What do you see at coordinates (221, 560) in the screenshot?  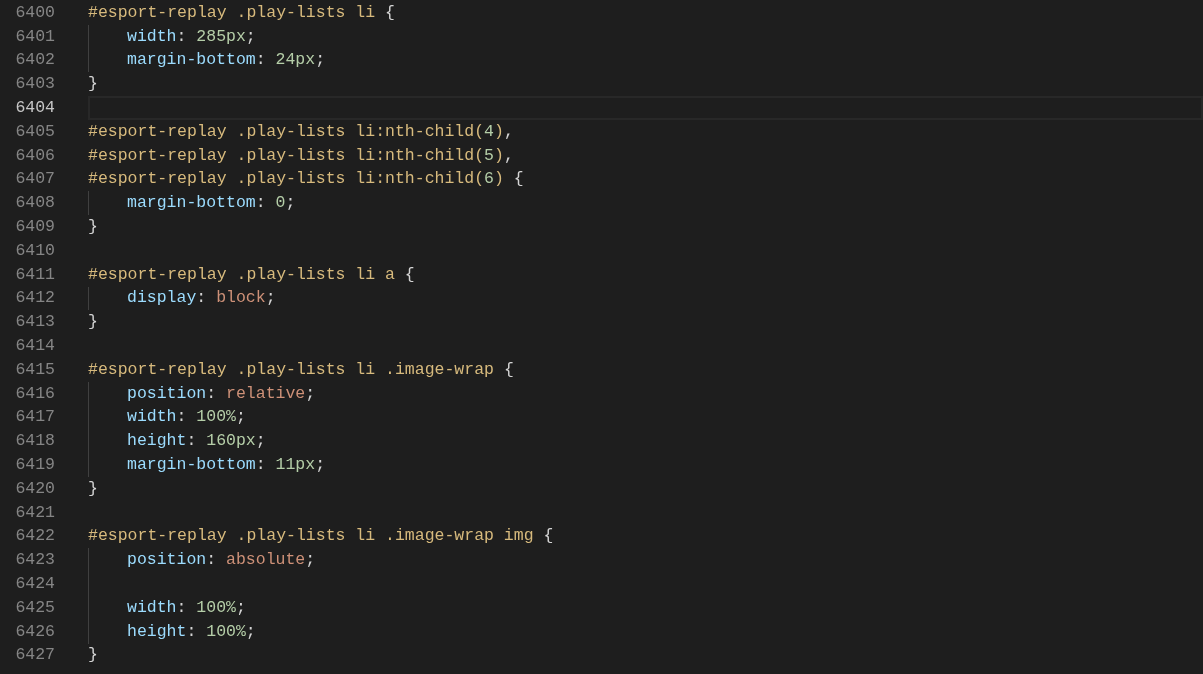 I see `code-line: position: absolute;` at bounding box center [221, 560].